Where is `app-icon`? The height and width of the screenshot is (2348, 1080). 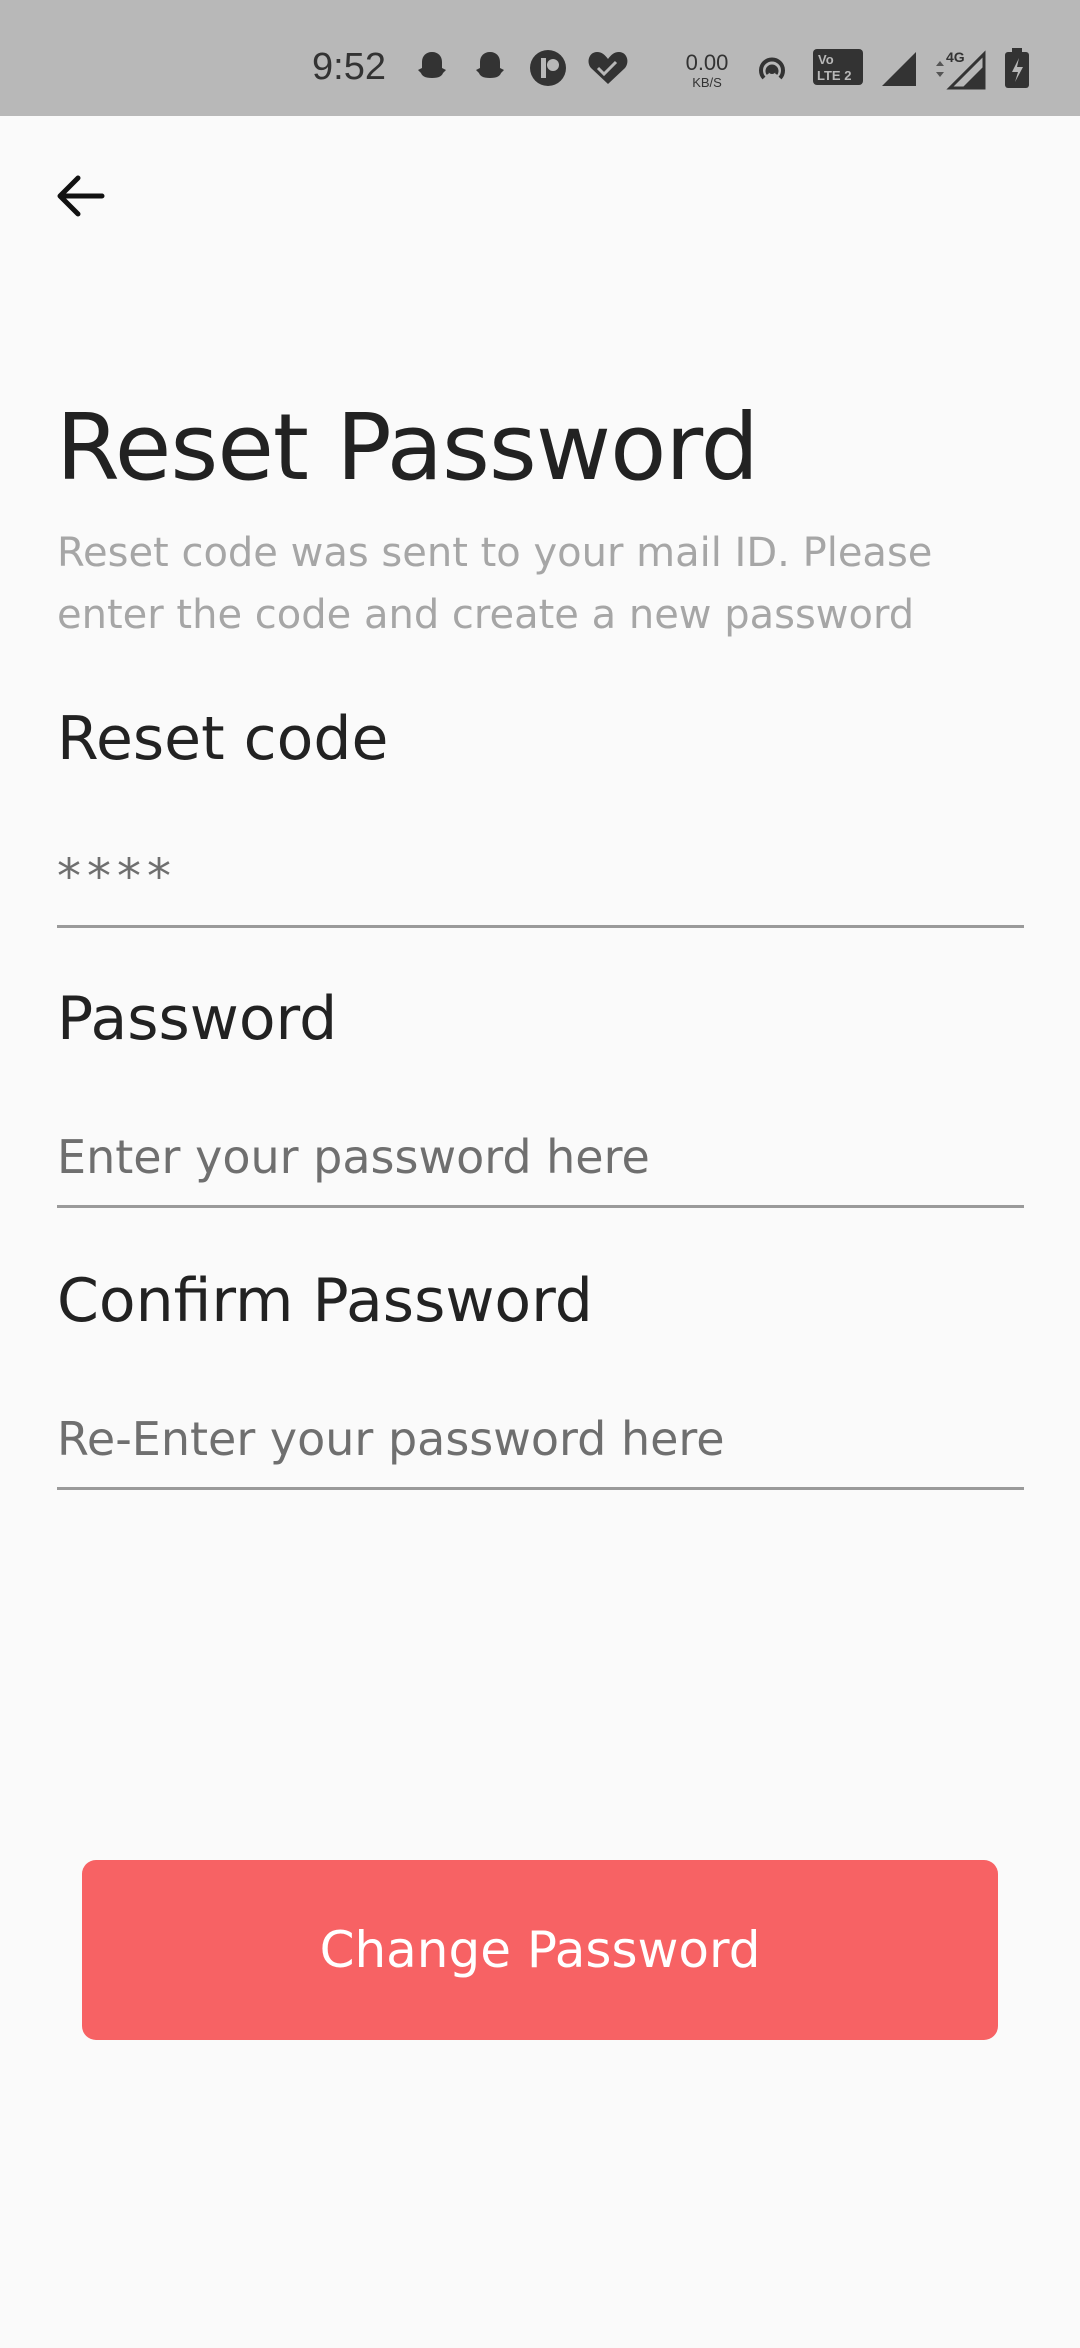 app-icon is located at coordinates (548, 70).